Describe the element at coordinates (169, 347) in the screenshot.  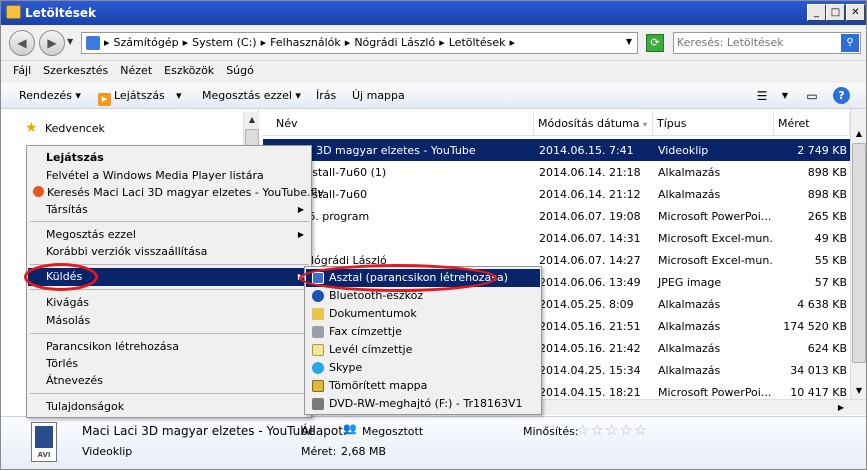
I see `menu-create-shortcut: Parancsikon létrehozása` at that location.